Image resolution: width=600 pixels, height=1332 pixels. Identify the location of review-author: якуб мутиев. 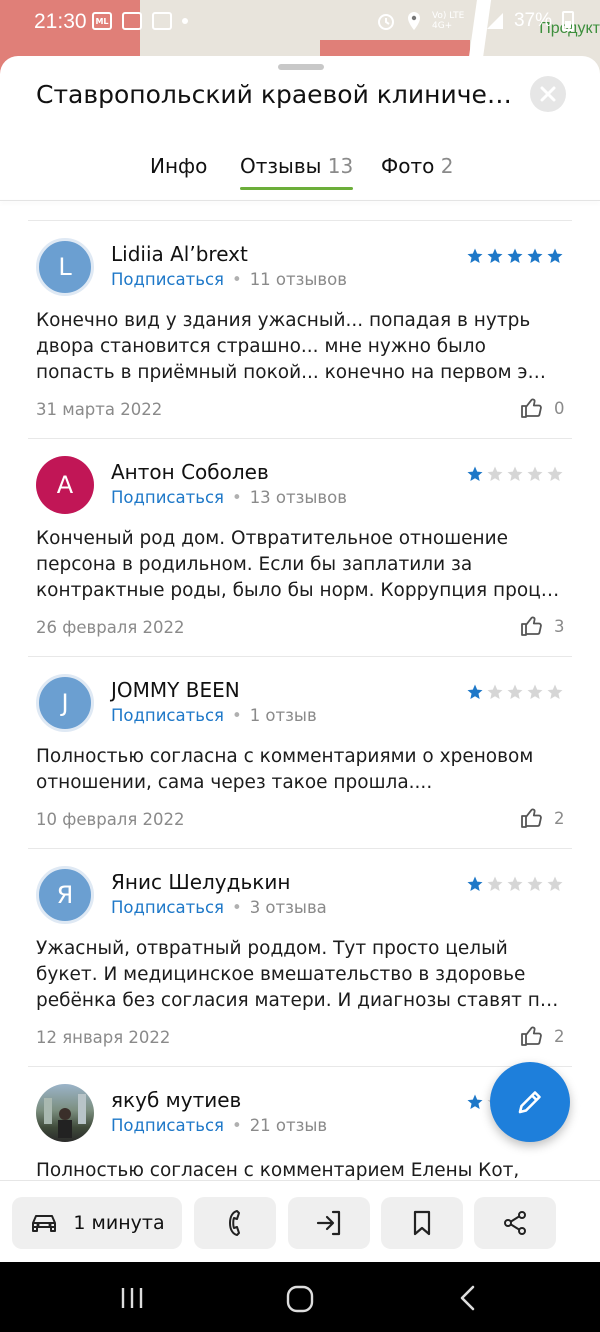
(176, 1100).